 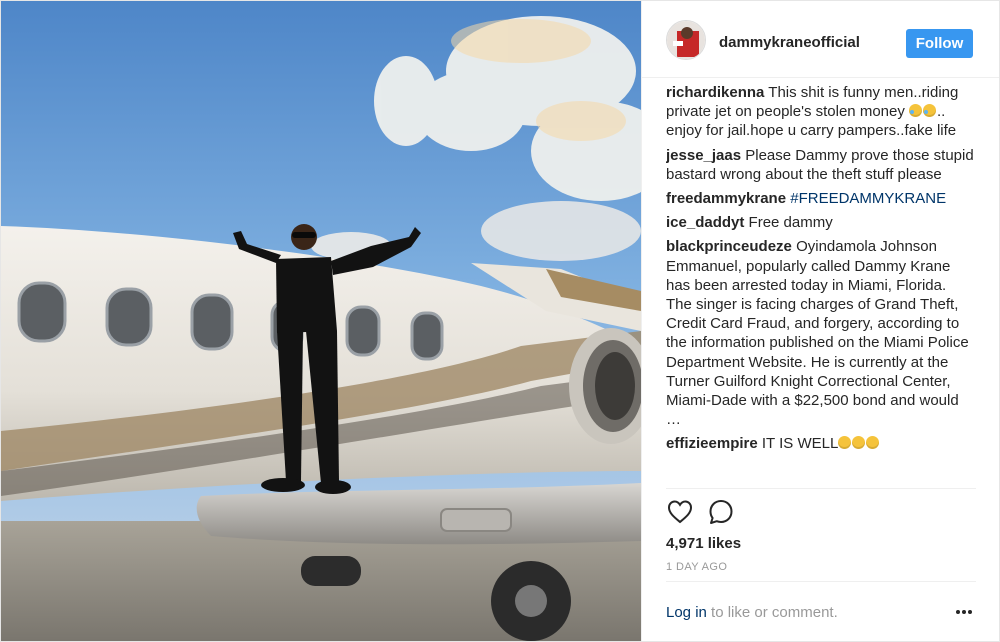 I want to click on comment-username: richardikenna, so click(x=715, y=92).